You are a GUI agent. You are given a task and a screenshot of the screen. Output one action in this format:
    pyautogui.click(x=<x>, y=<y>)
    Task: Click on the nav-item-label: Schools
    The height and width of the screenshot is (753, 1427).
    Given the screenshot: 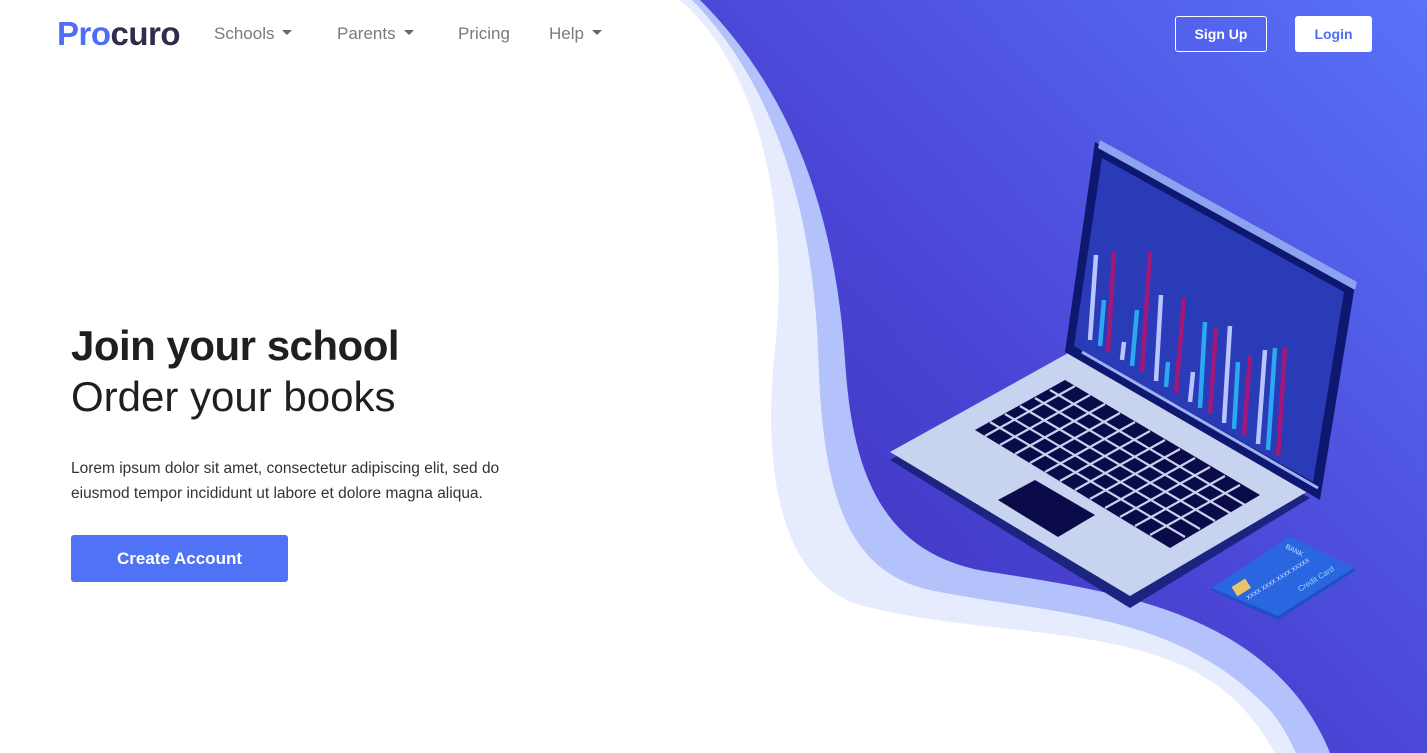 What is the action you would take?
    pyautogui.click(x=244, y=33)
    